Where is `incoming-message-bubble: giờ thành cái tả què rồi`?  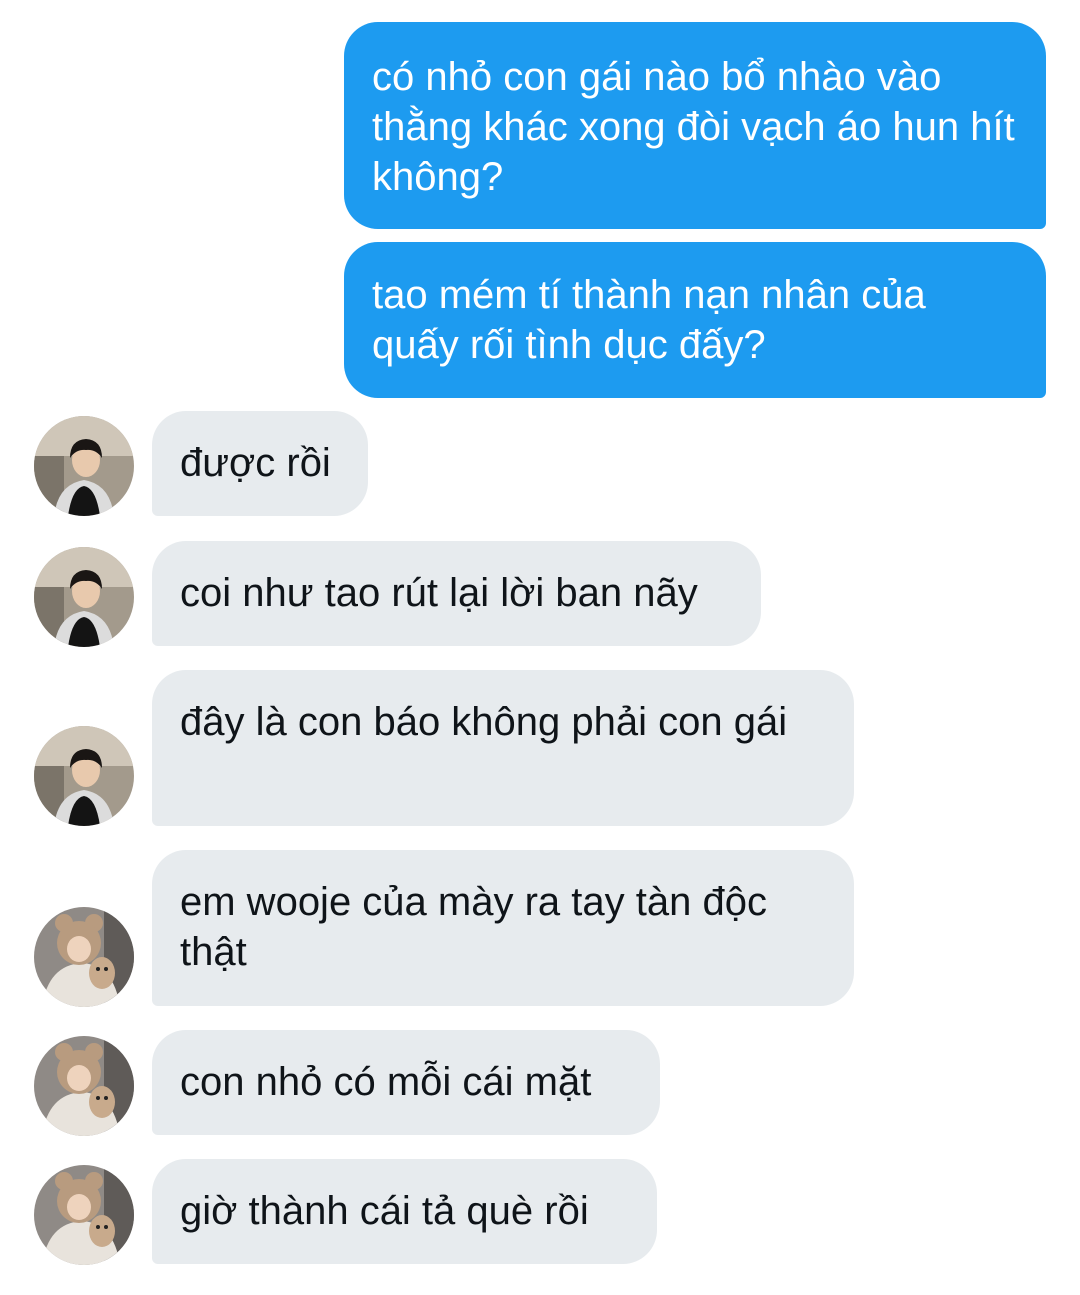
incoming-message-bubble: giờ thành cái tả què rồi is located at coordinates (404, 1211).